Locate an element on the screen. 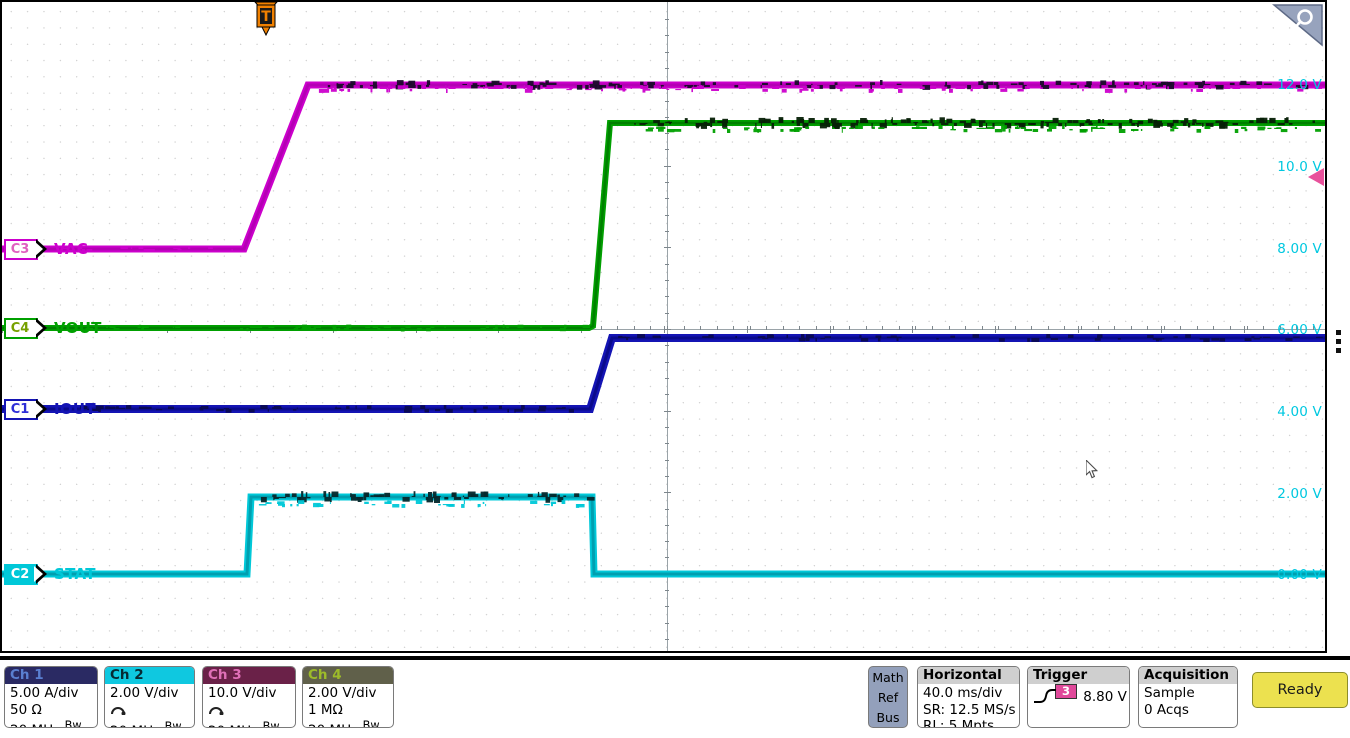 This screenshot has height=738, width=1350. trigger-row: 8.80 V is located at coordinates (1080, 697).